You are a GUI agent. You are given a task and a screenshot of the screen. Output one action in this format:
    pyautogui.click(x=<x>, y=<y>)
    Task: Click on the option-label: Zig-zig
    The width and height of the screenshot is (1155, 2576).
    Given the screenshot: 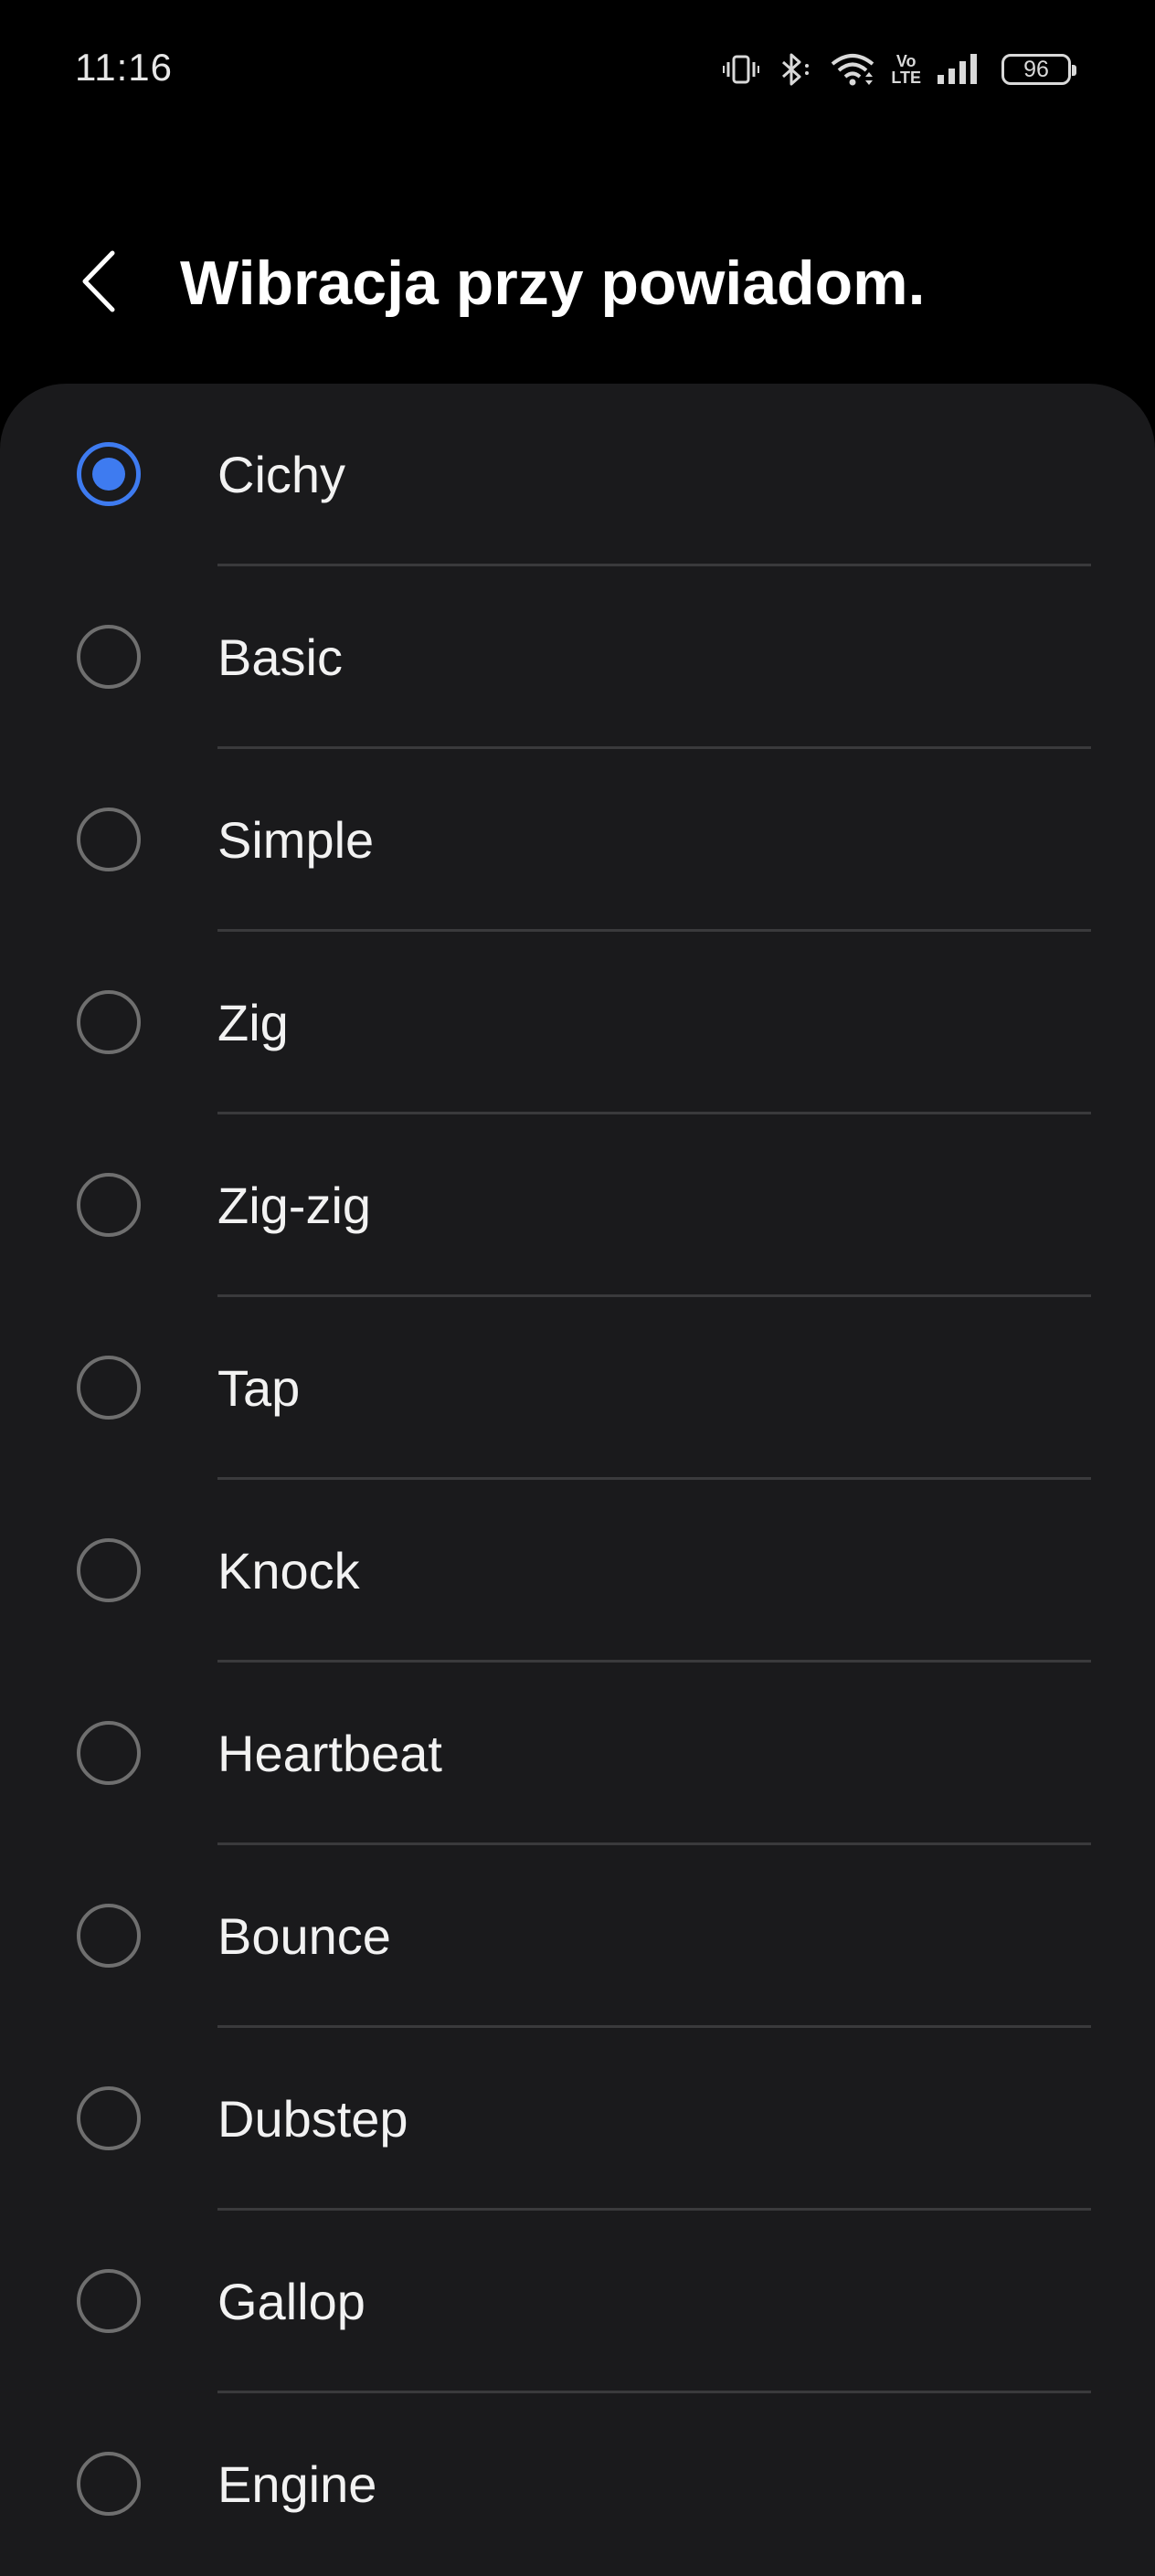 What is the action you would take?
    pyautogui.click(x=294, y=1205)
    